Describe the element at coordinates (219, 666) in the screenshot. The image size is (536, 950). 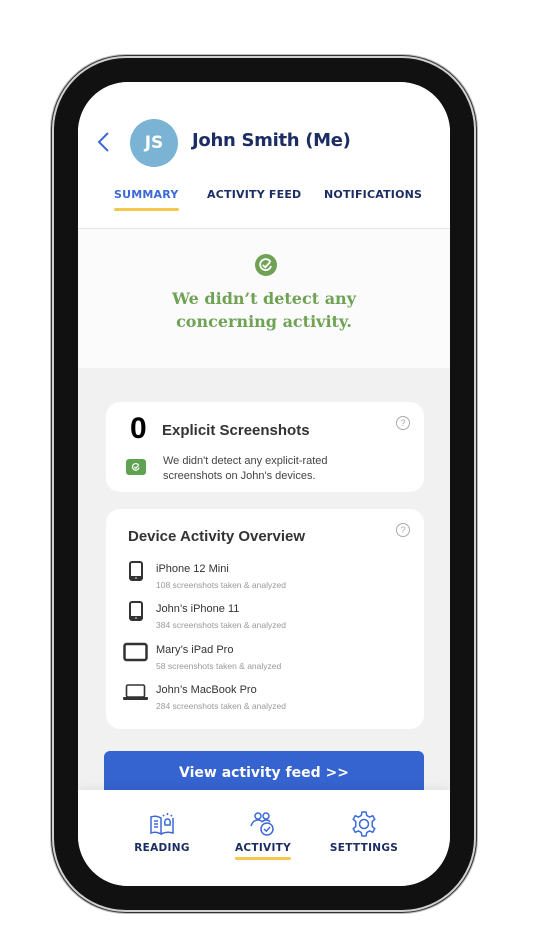
I see `device-stats: 58 screenshots taken & analyzed` at that location.